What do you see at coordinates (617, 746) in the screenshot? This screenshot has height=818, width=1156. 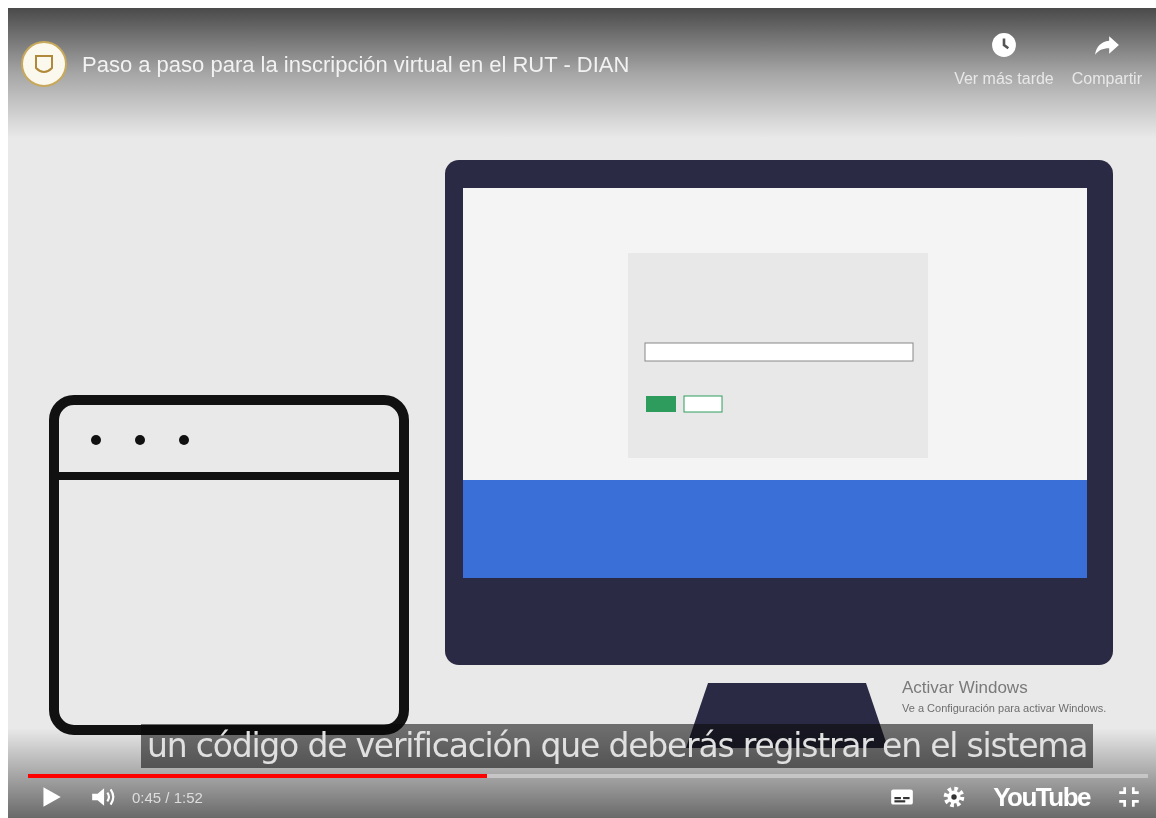 I see `subtitle-caption: un código de verificación que deberás registrar en el sistema` at bounding box center [617, 746].